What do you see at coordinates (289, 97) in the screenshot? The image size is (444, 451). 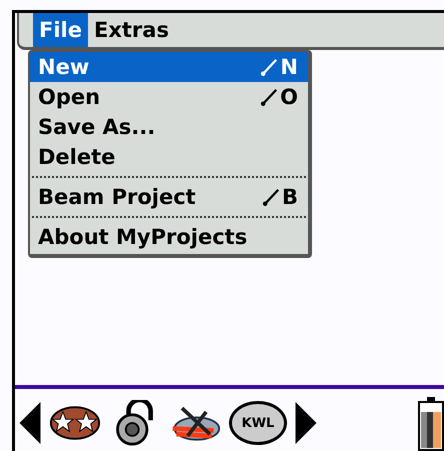 I see `shortcut-key: O` at bounding box center [289, 97].